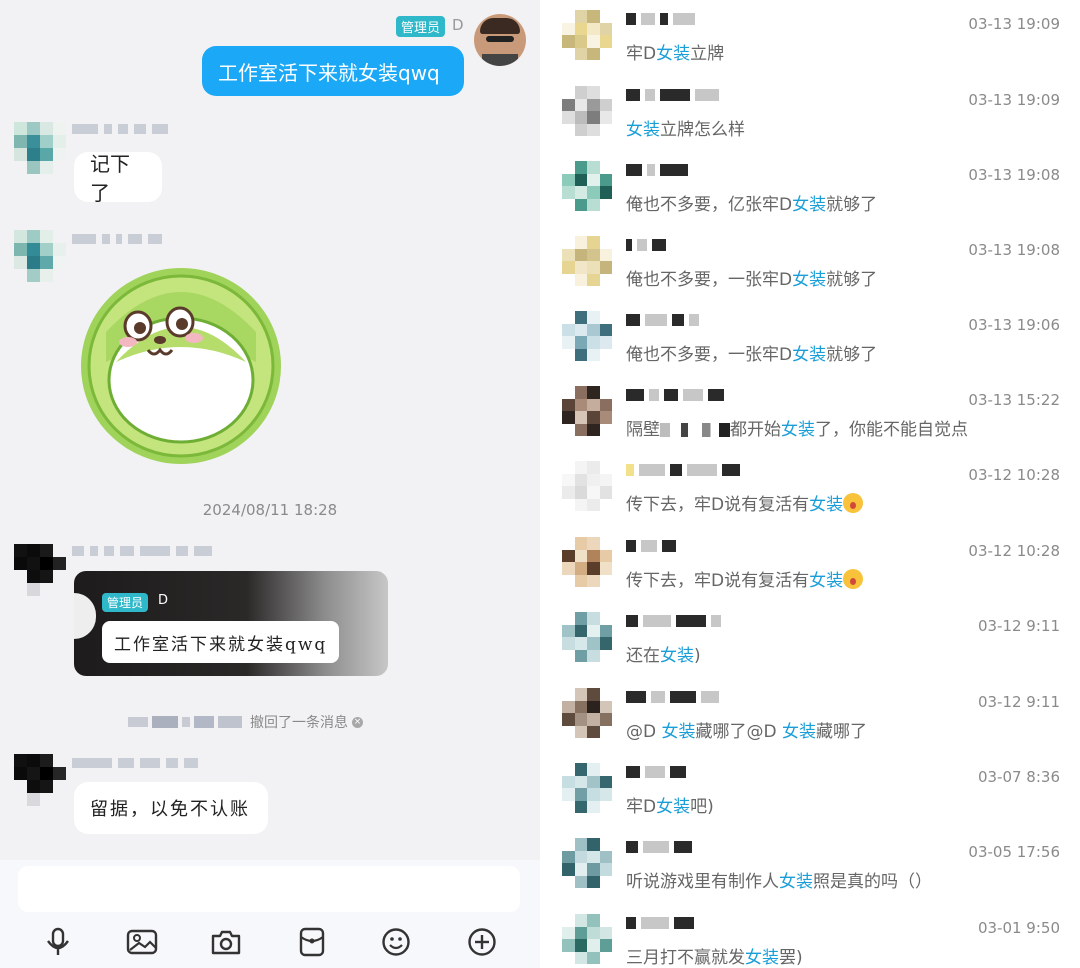 The width and height of the screenshot is (1080, 968). I want to click on snippet-text: 都开始, so click(755, 430).